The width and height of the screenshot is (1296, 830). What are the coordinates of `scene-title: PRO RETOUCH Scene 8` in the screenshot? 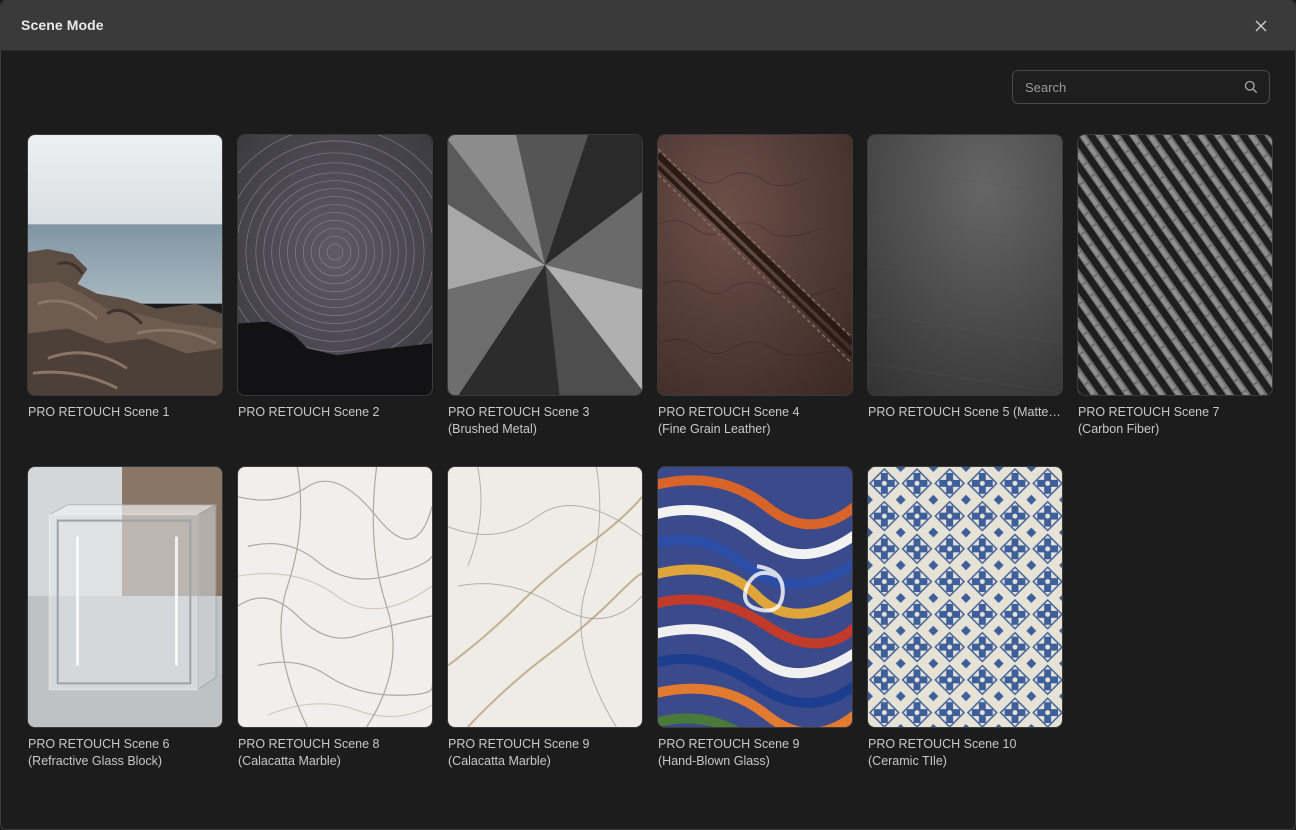 It's located at (309, 744).